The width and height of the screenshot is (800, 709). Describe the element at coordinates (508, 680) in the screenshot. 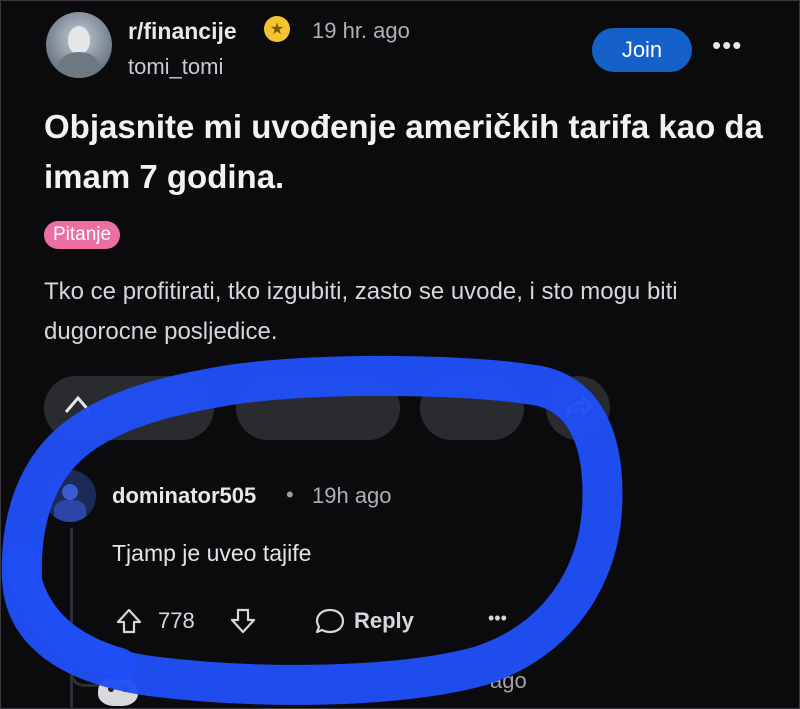

I see `next-comment-timestamp: ago` at that location.